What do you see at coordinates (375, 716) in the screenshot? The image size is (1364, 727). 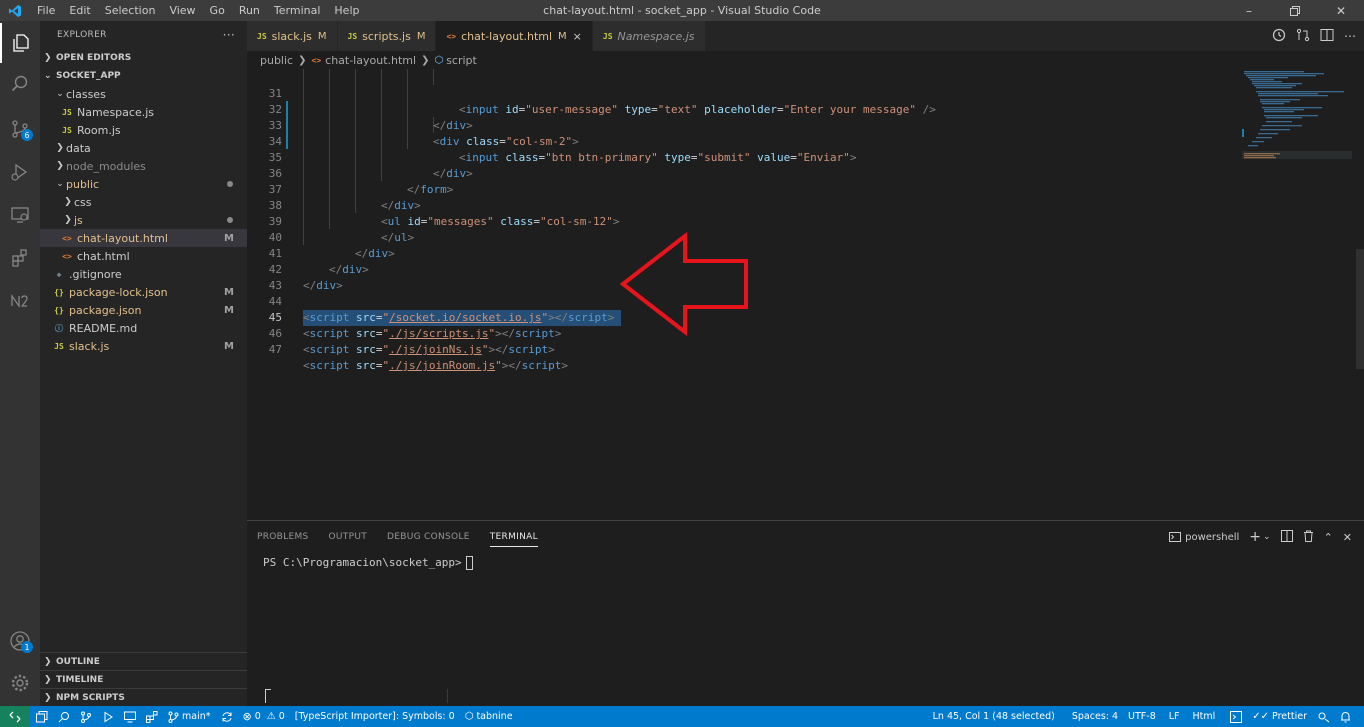 I see `ts-importer-status: [TypeScript Importer]: Symbols: 0` at bounding box center [375, 716].